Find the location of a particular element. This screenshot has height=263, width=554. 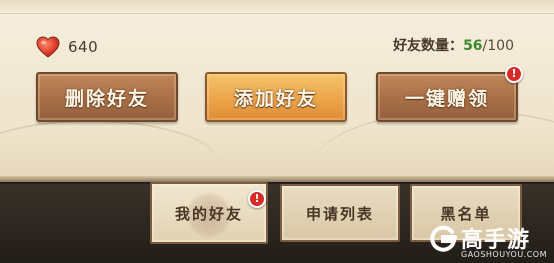

tab-blacklist-label: 黑名单 is located at coordinates (466, 213).